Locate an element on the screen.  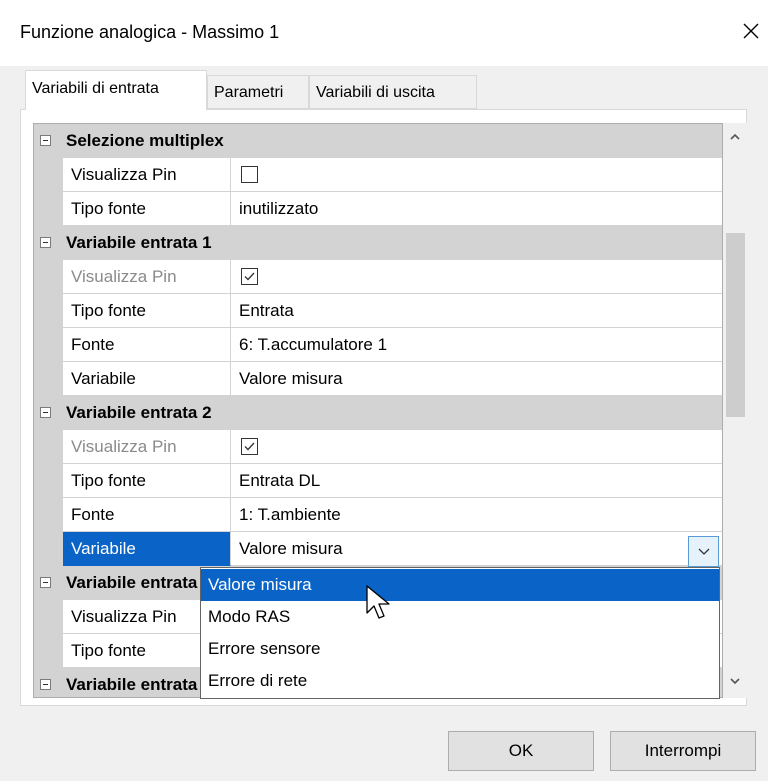
variabile-select: Valore misura is located at coordinates (476, 549).